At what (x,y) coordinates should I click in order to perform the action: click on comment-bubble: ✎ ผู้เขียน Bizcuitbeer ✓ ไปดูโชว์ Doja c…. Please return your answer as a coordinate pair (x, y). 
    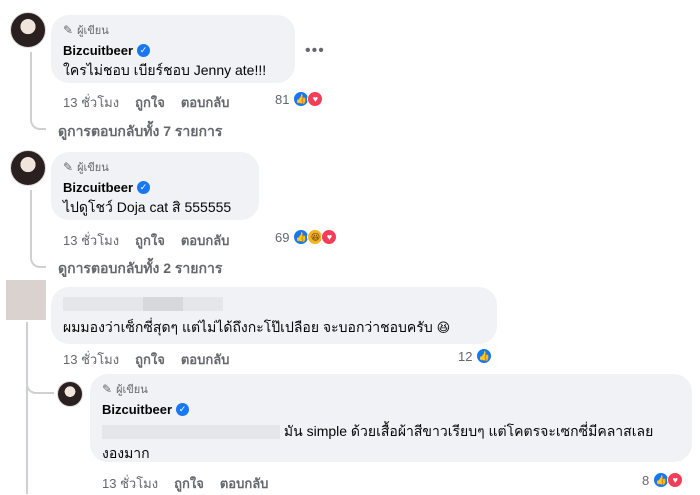
    Looking at the image, I should click on (155, 186).